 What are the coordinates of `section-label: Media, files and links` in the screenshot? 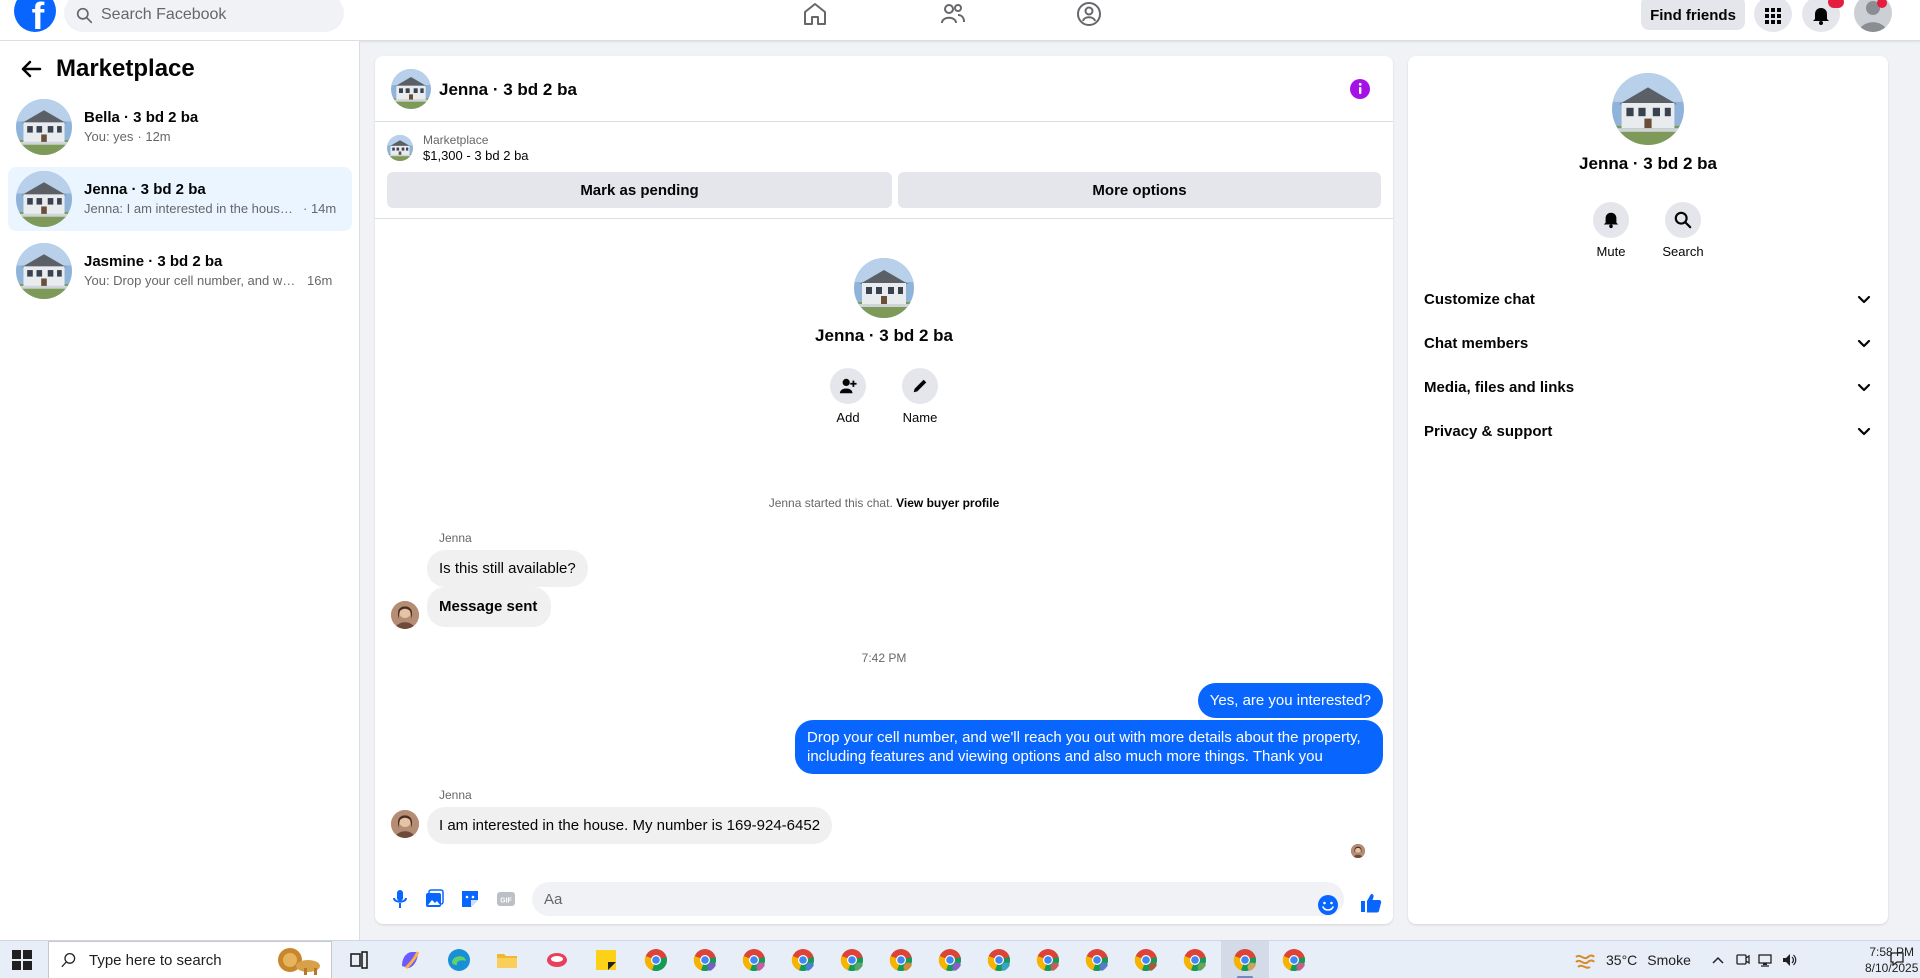 It's located at (1499, 387).